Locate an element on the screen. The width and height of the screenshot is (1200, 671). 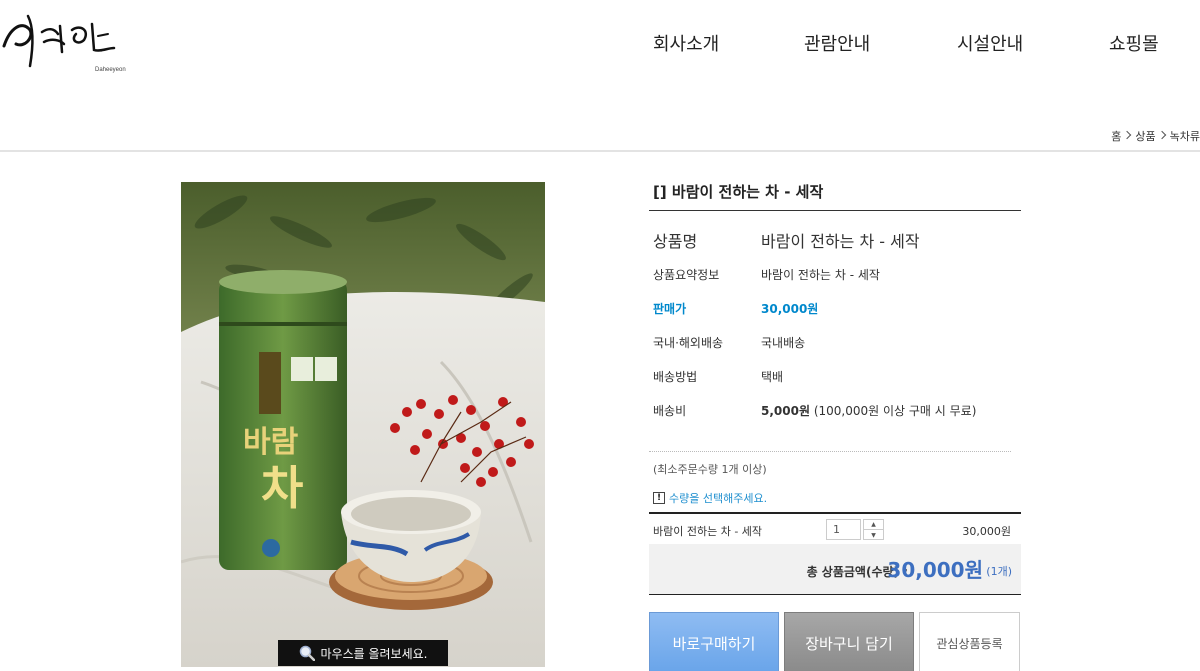
select-qty-notice: ! 수량을 선택해주세요. is located at coordinates (710, 498).